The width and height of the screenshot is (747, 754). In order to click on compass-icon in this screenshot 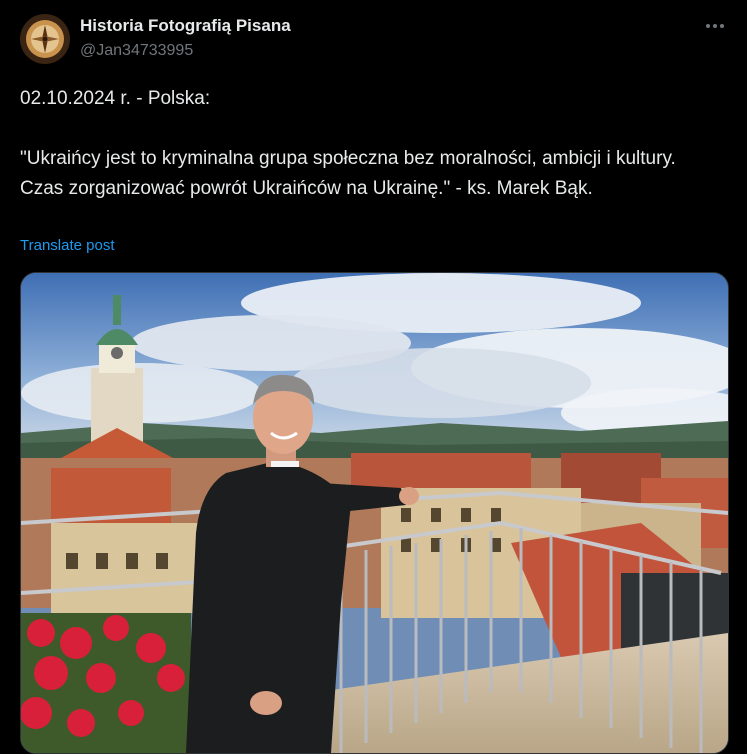, I will do `click(45, 39)`.